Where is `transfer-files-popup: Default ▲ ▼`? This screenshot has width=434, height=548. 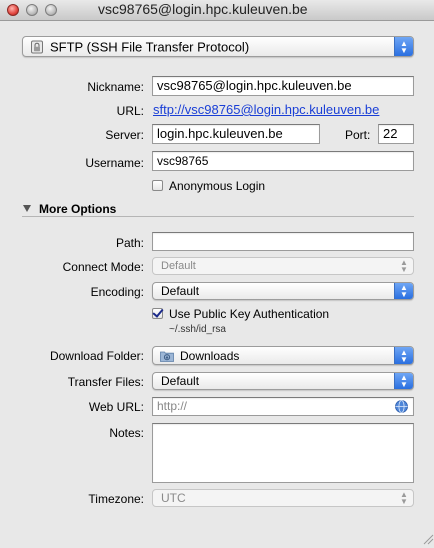 transfer-files-popup: Default ▲ ▼ is located at coordinates (283, 381).